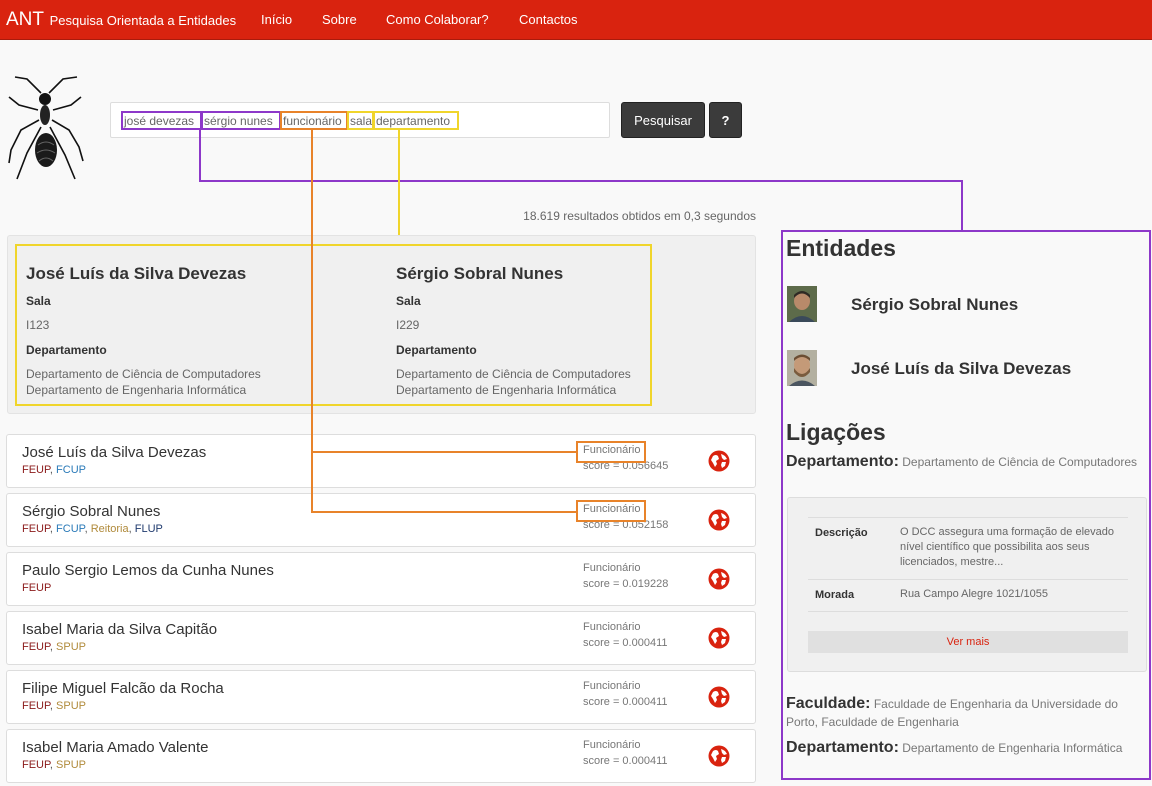 This screenshot has width=1152, height=786. I want to click on result-orgs: FEUP, so click(36, 588).